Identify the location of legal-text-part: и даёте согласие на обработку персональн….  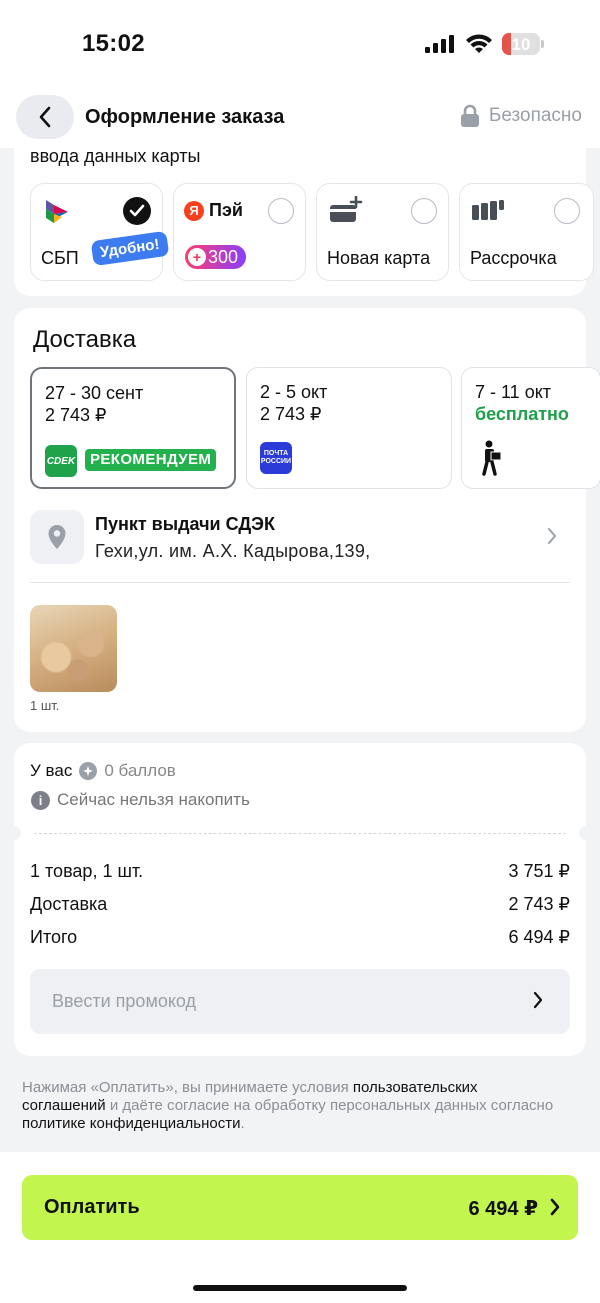
(329, 1105).